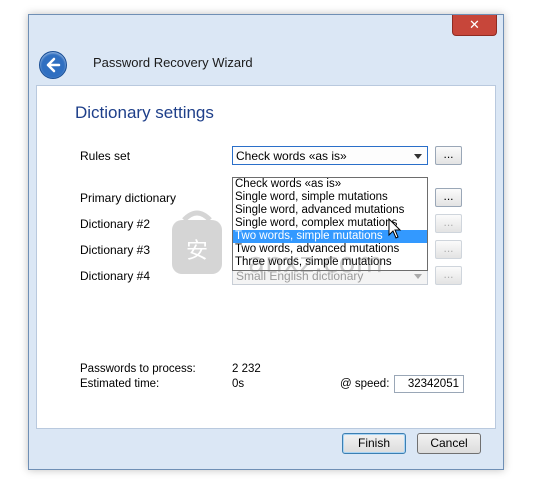 This screenshot has height=489, width=558. What do you see at coordinates (395, 230) in the screenshot?
I see `cursor-icon` at bounding box center [395, 230].